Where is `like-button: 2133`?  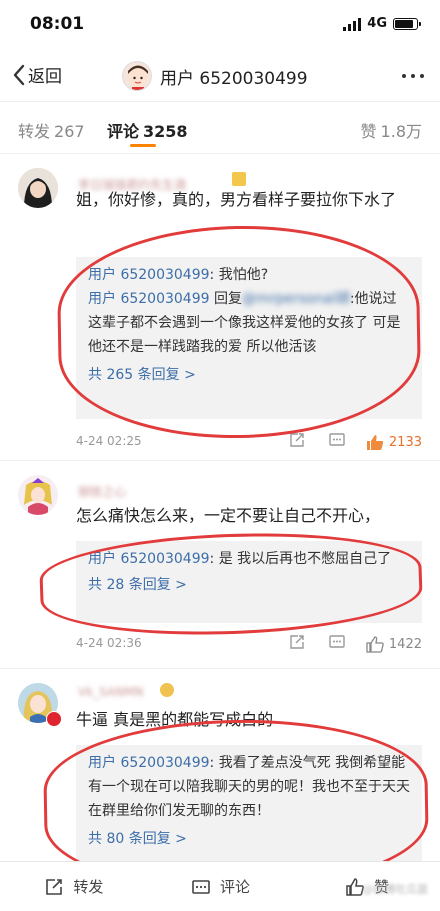 like-button: 2133 is located at coordinates (393, 442).